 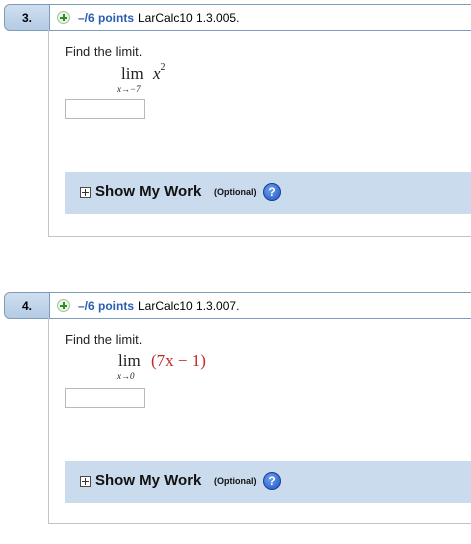 What do you see at coordinates (126, 376) in the screenshot?
I see `lim-subscript: x→0` at bounding box center [126, 376].